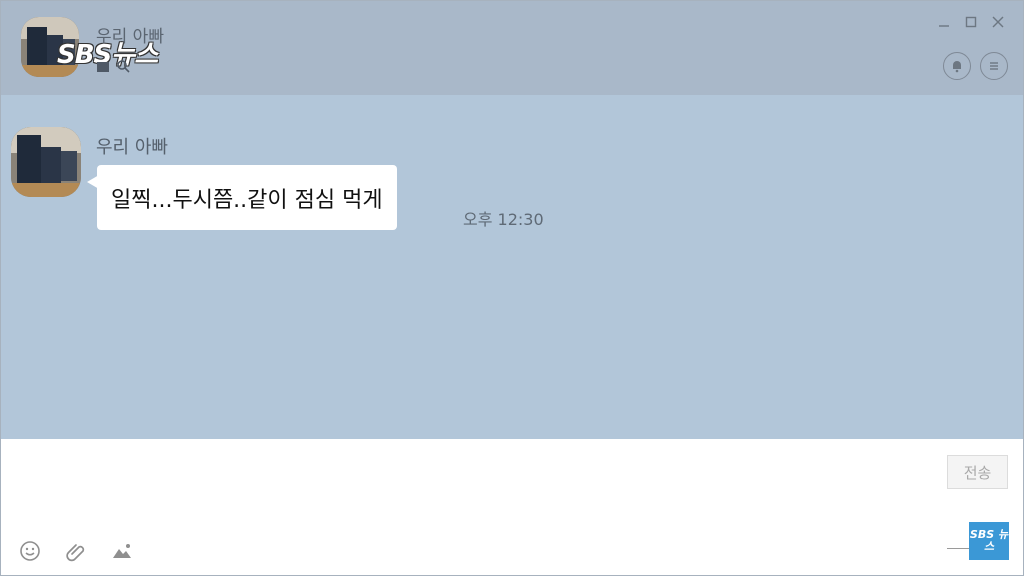 The width and height of the screenshot is (1024, 576). I want to click on maximize-icon, so click(971, 24).